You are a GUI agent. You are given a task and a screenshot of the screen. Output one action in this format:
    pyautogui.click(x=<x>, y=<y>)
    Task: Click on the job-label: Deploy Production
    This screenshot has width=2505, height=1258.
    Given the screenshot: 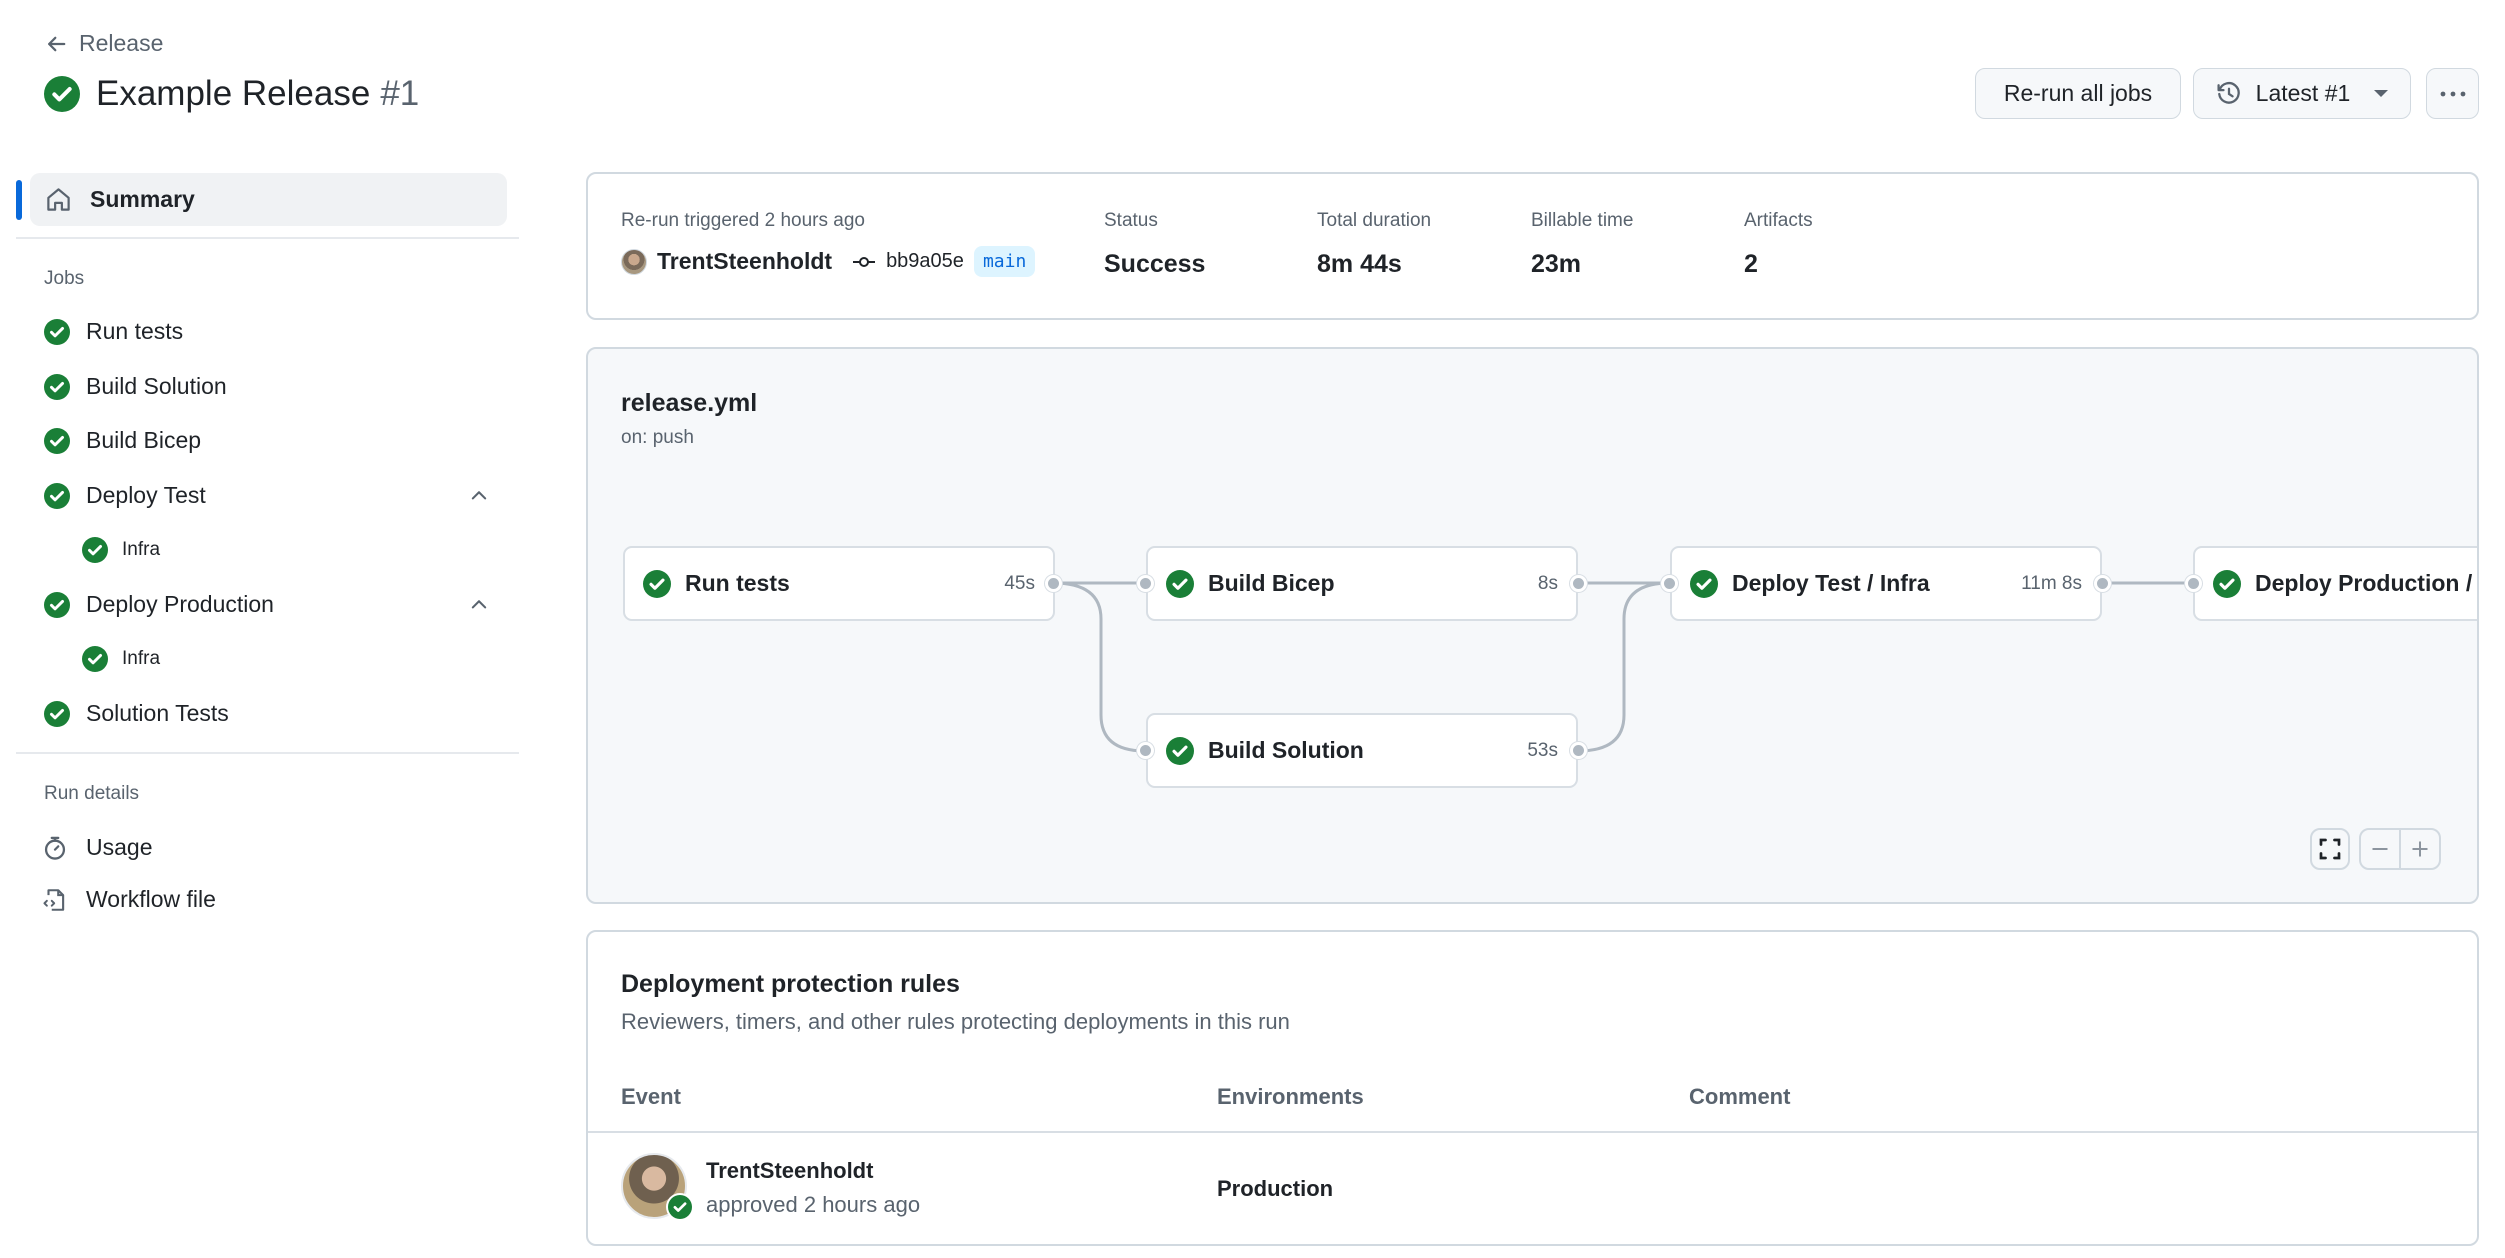 What is the action you would take?
    pyautogui.click(x=180, y=604)
    